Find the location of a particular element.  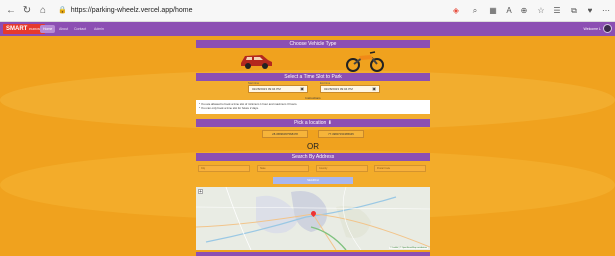

bottom-section-bar is located at coordinates (313, 254).